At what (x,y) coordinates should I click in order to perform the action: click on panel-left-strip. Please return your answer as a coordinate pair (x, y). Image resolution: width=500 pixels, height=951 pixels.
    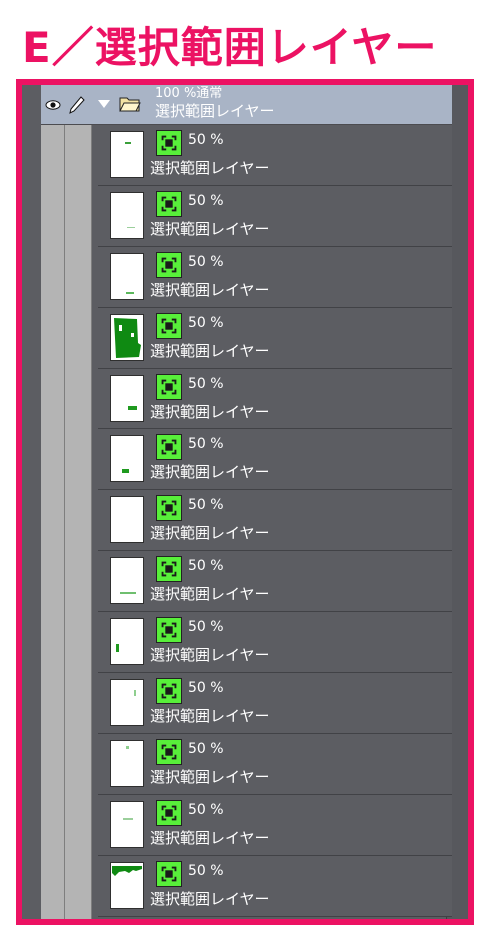
    Looking at the image, I should click on (31, 502).